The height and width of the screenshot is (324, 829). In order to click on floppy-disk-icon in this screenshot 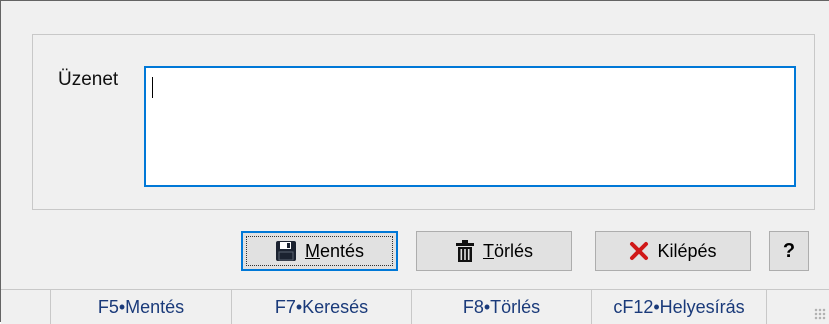, I will do `click(286, 251)`.